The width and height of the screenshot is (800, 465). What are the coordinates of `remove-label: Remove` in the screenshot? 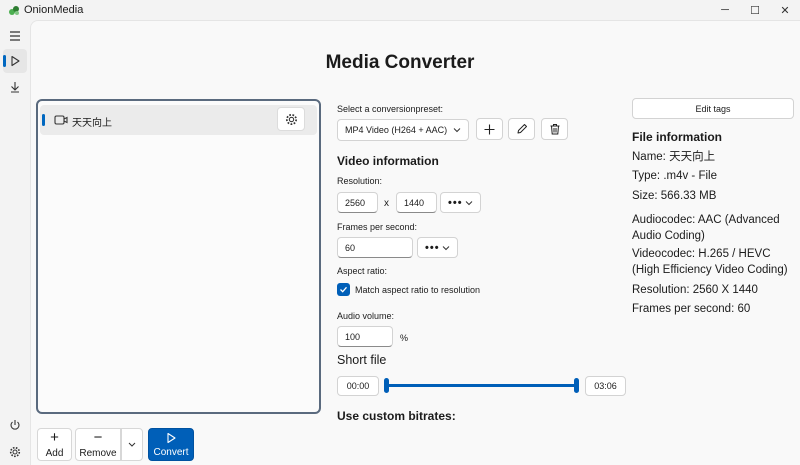 It's located at (98, 453).